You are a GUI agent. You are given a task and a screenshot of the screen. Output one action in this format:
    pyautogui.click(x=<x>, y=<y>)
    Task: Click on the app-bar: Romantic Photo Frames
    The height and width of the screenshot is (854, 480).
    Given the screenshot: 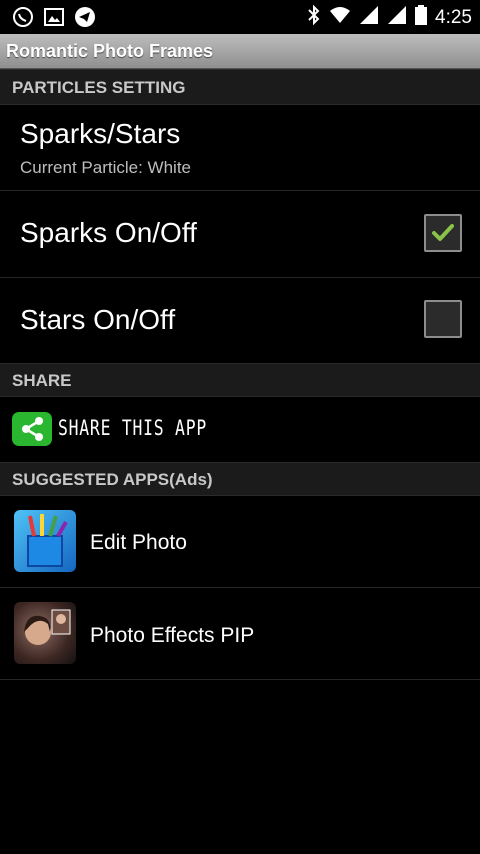 What is the action you would take?
    pyautogui.click(x=240, y=51)
    